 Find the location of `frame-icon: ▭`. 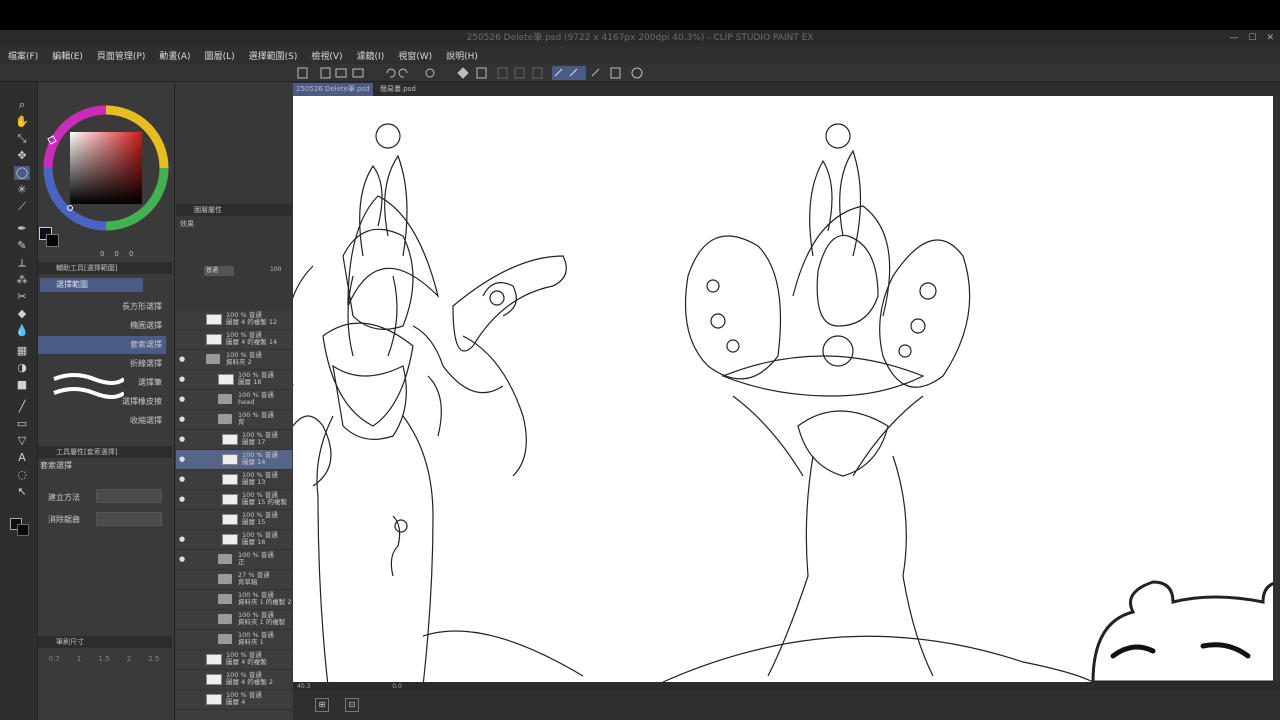

frame-icon: ▭ is located at coordinates (22, 424).